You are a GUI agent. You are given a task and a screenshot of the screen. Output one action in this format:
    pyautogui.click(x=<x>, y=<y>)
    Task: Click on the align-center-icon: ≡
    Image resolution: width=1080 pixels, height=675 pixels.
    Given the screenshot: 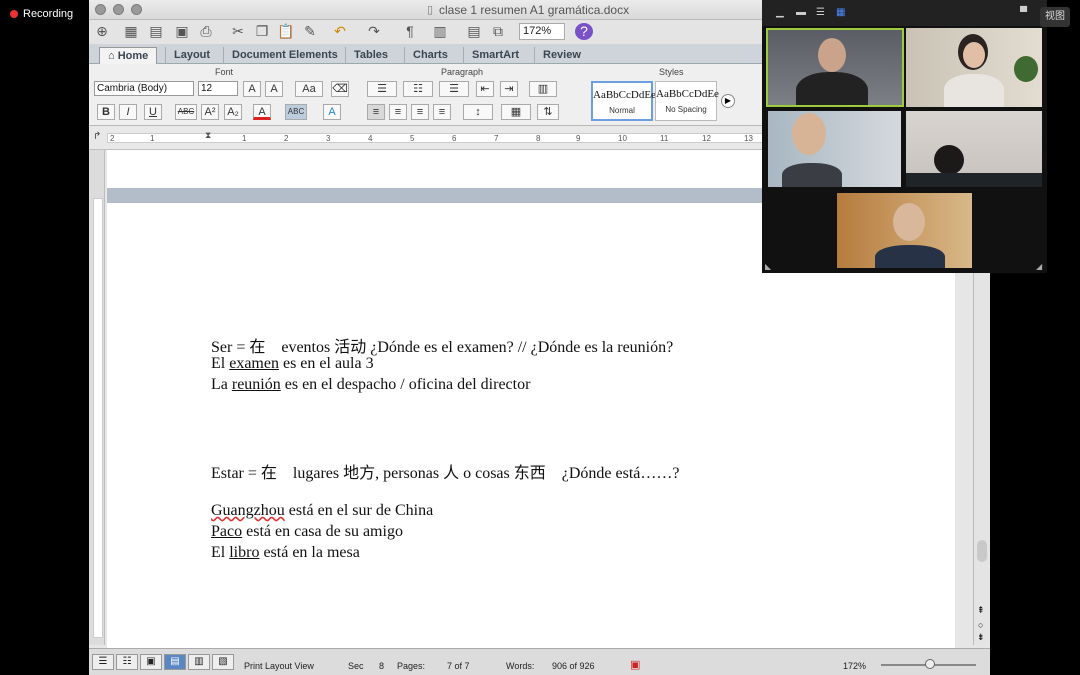 What is the action you would take?
    pyautogui.click(x=398, y=112)
    